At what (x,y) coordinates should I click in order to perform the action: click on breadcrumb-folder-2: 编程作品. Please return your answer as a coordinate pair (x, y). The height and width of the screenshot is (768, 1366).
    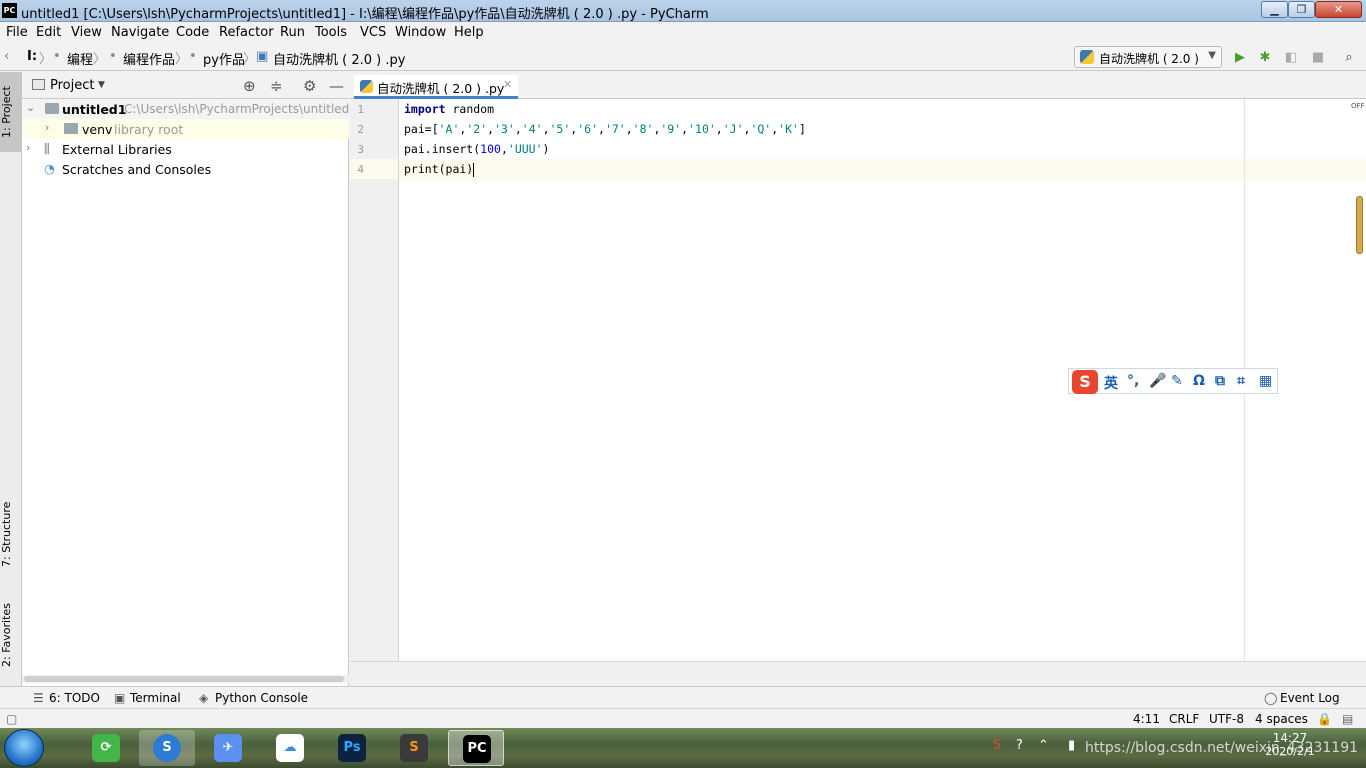
    Looking at the image, I should click on (149, 58).